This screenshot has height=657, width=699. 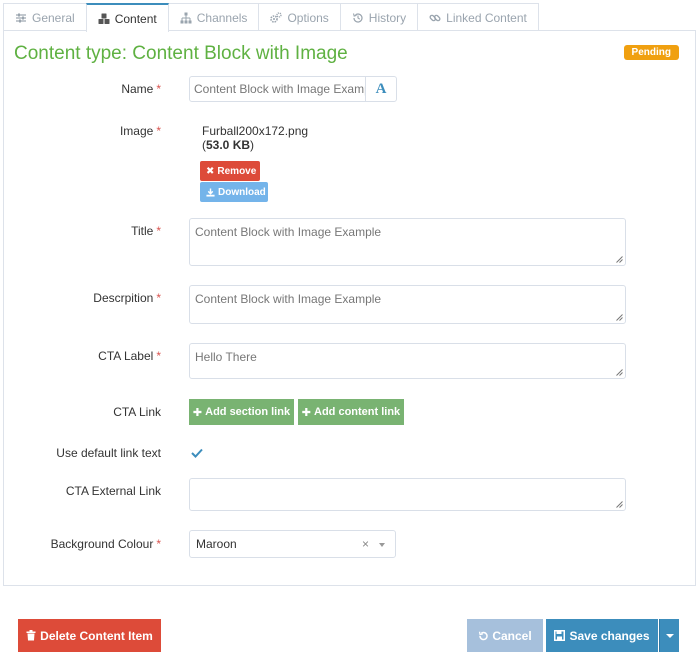 I want to click on tab-label: General, so click(x=53, y=17).